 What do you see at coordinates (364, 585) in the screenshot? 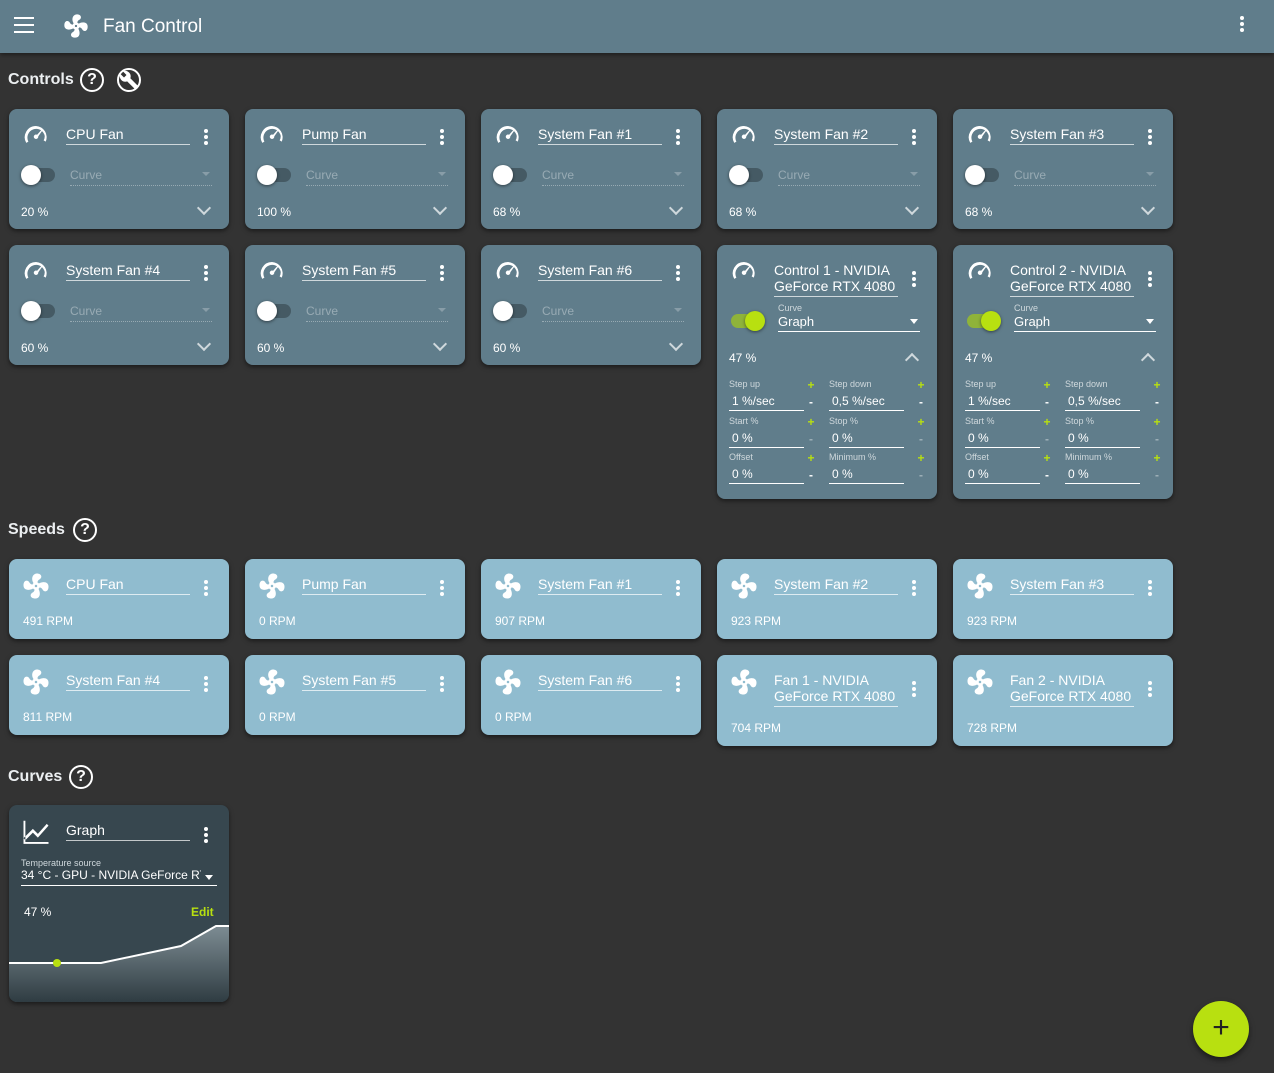
I see `speed-name: Pump Fan` at bounding box center [364, 585].